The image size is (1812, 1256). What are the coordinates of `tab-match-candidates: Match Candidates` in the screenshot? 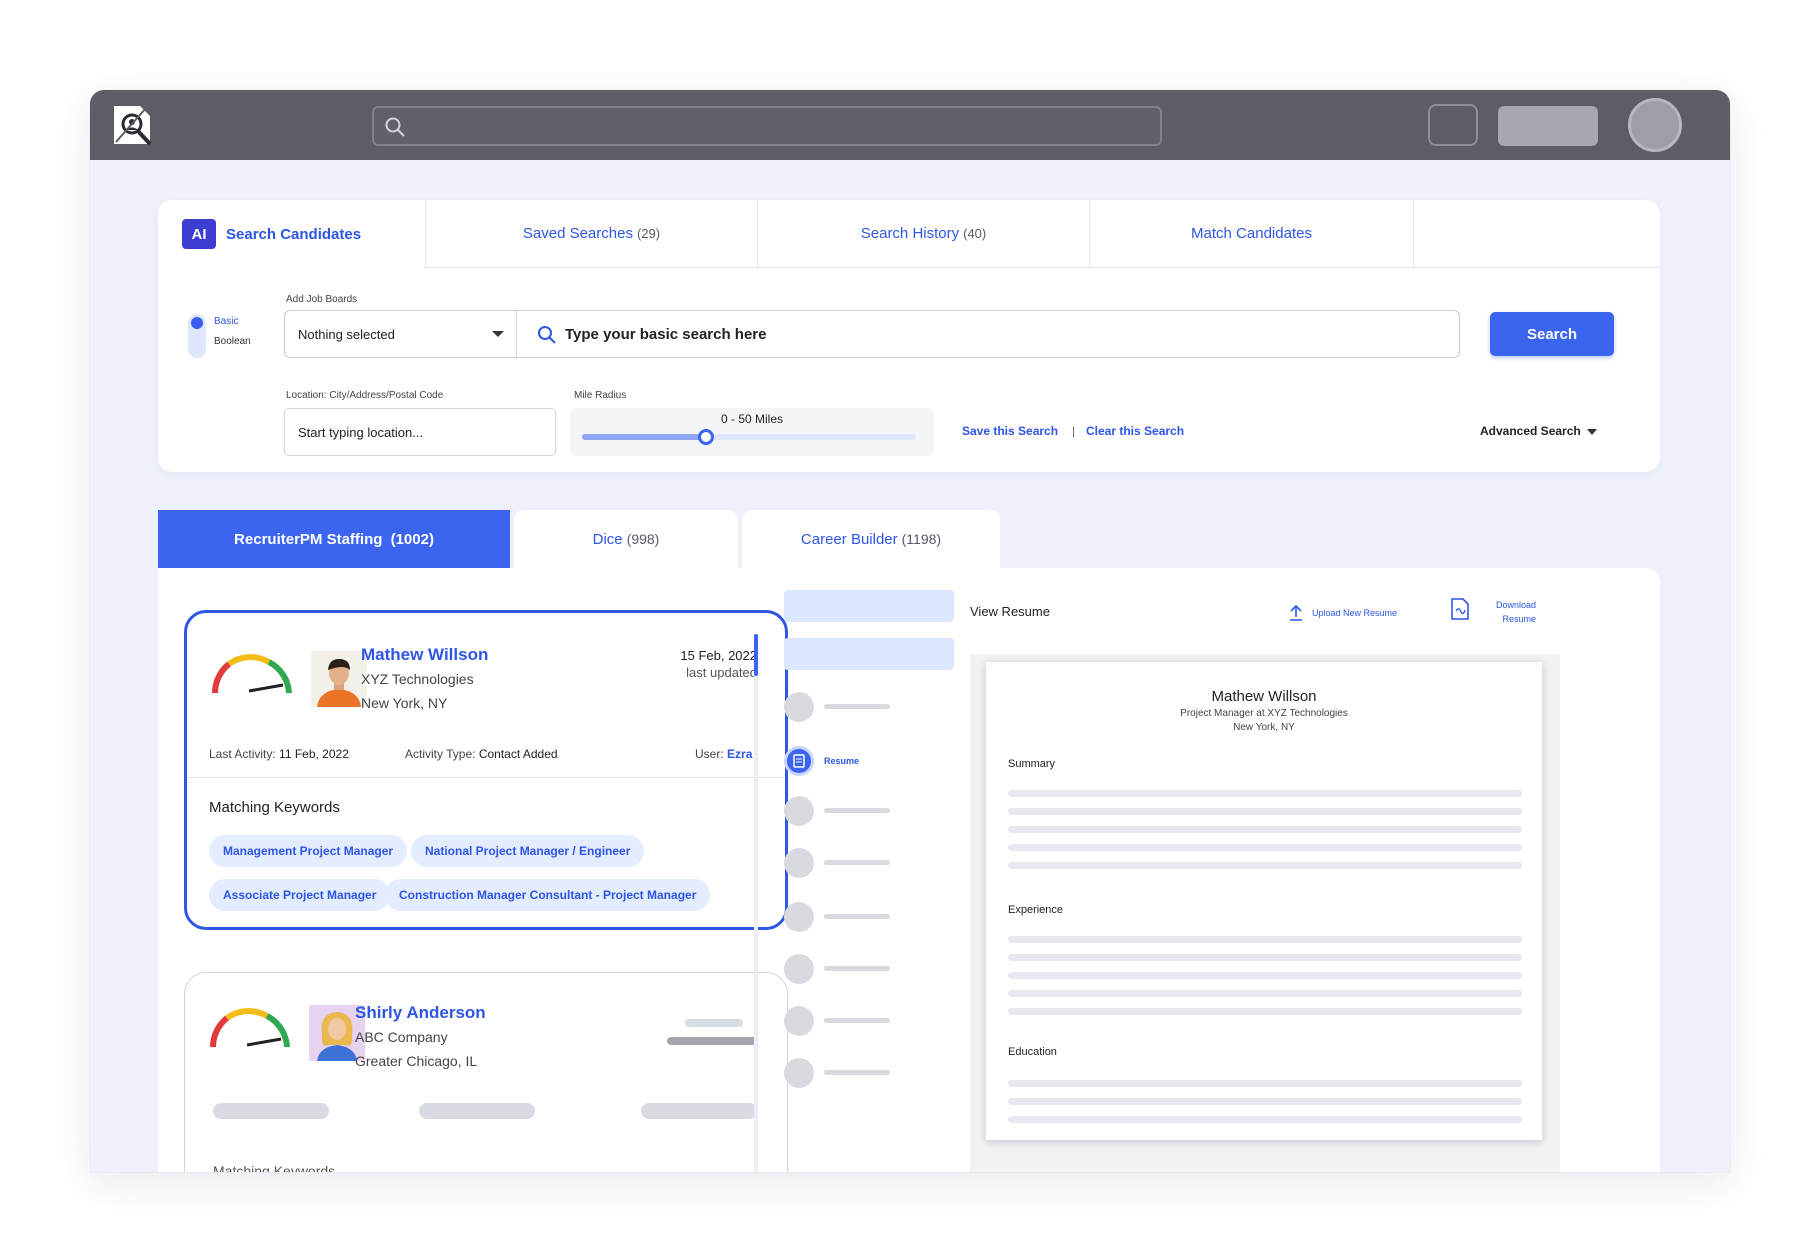 It's located at (1252, 234).